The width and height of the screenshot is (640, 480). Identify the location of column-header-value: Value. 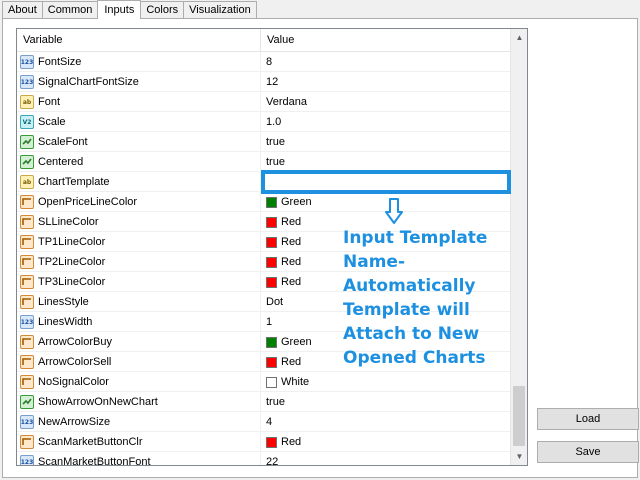
(386, 40).